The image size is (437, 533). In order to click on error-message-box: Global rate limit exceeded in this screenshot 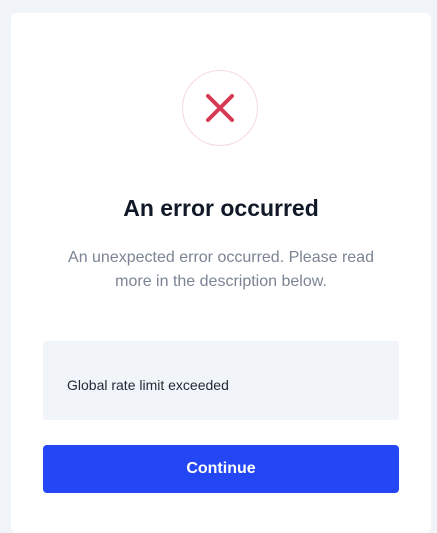, I will do `click(221, 380)`.